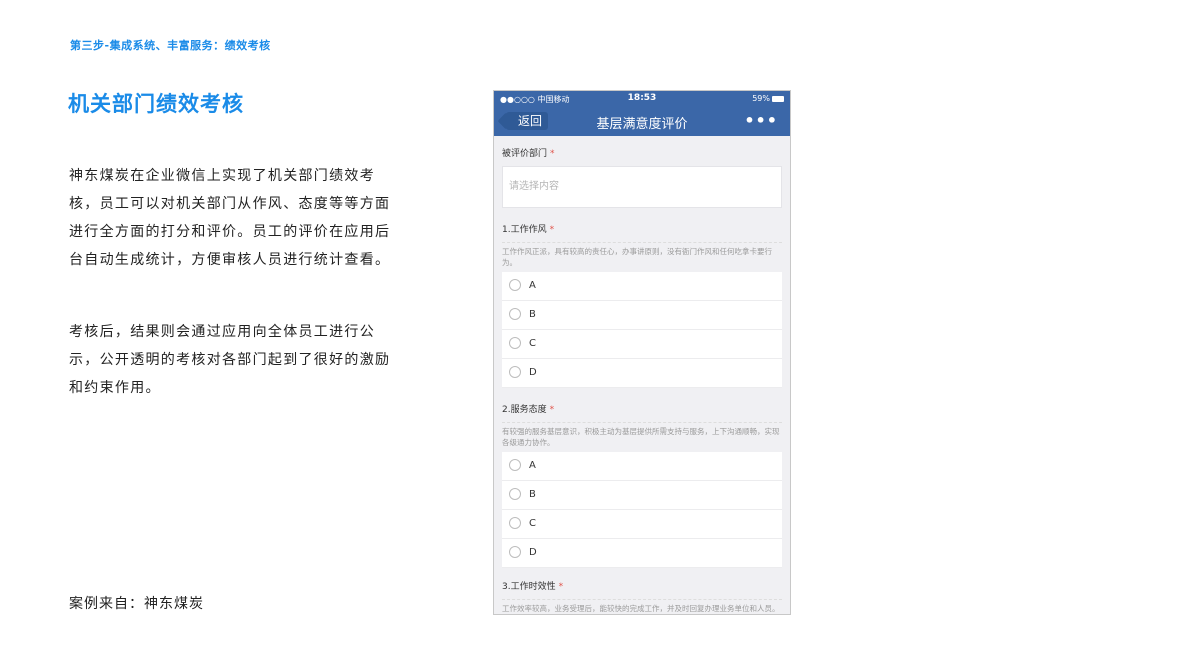 This screenshot has height=648, width=1202. What do you see at coordinates (525, 154) in the screenshot?
I see `dept-label-text: 被评价部门` at bounding box center [525, 154].